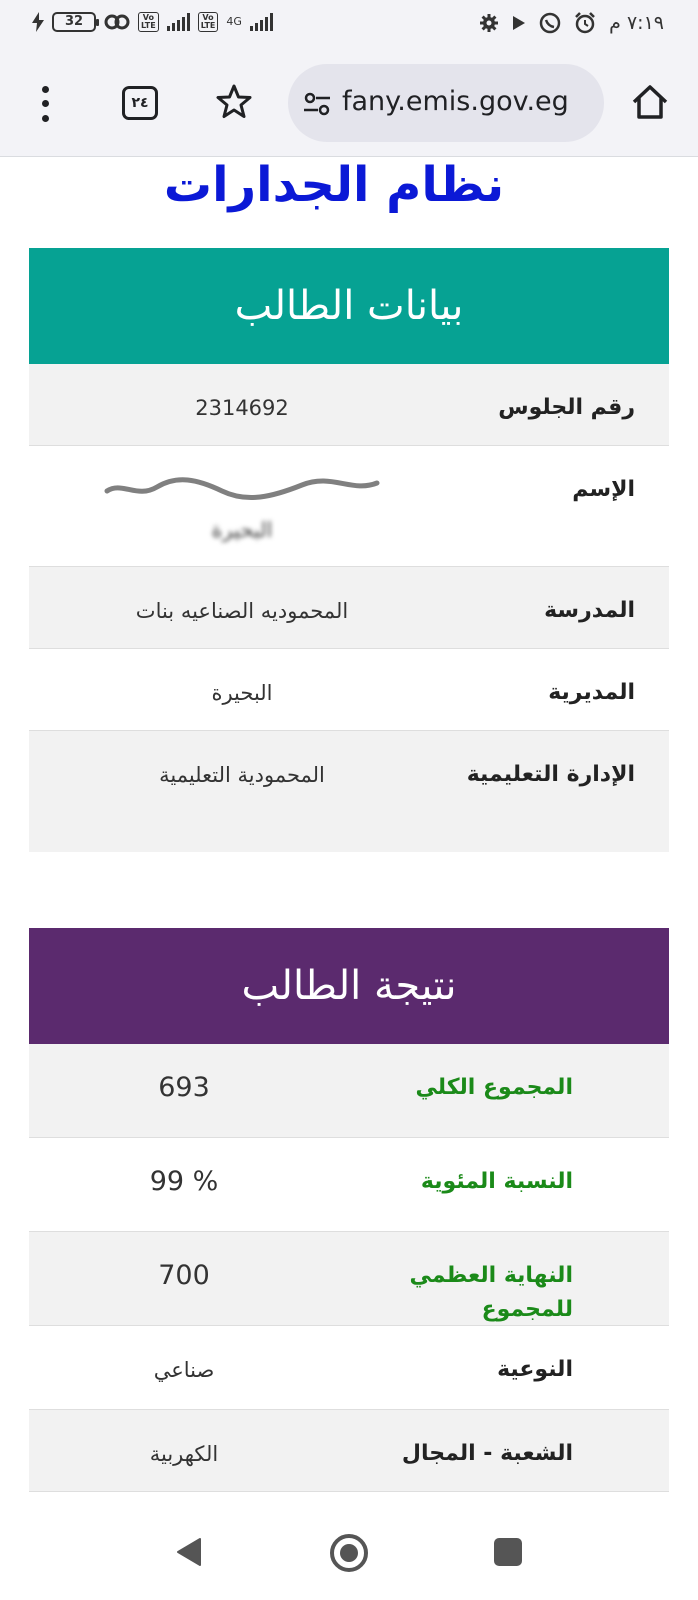  I want to click on table-row: الإسم البحيرة, so click(349, 506).